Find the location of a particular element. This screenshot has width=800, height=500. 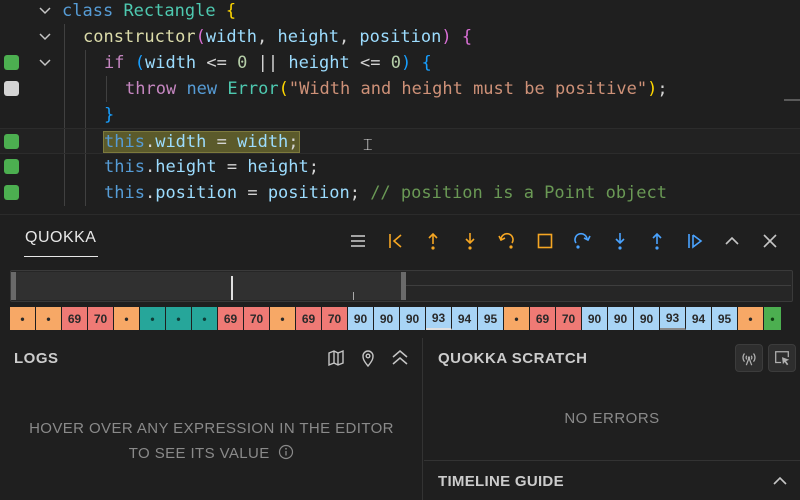

code-line: class Rectangle { is located at coordinates (400, 12).